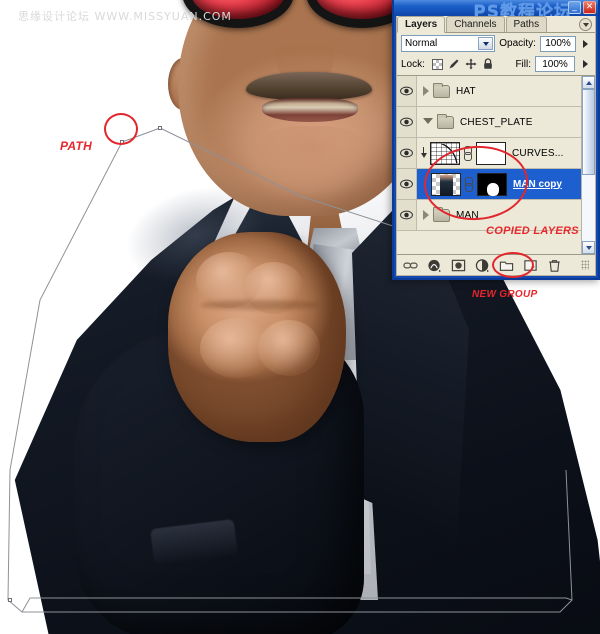  I want to click on scroll-up-icon, so click(588, 82).